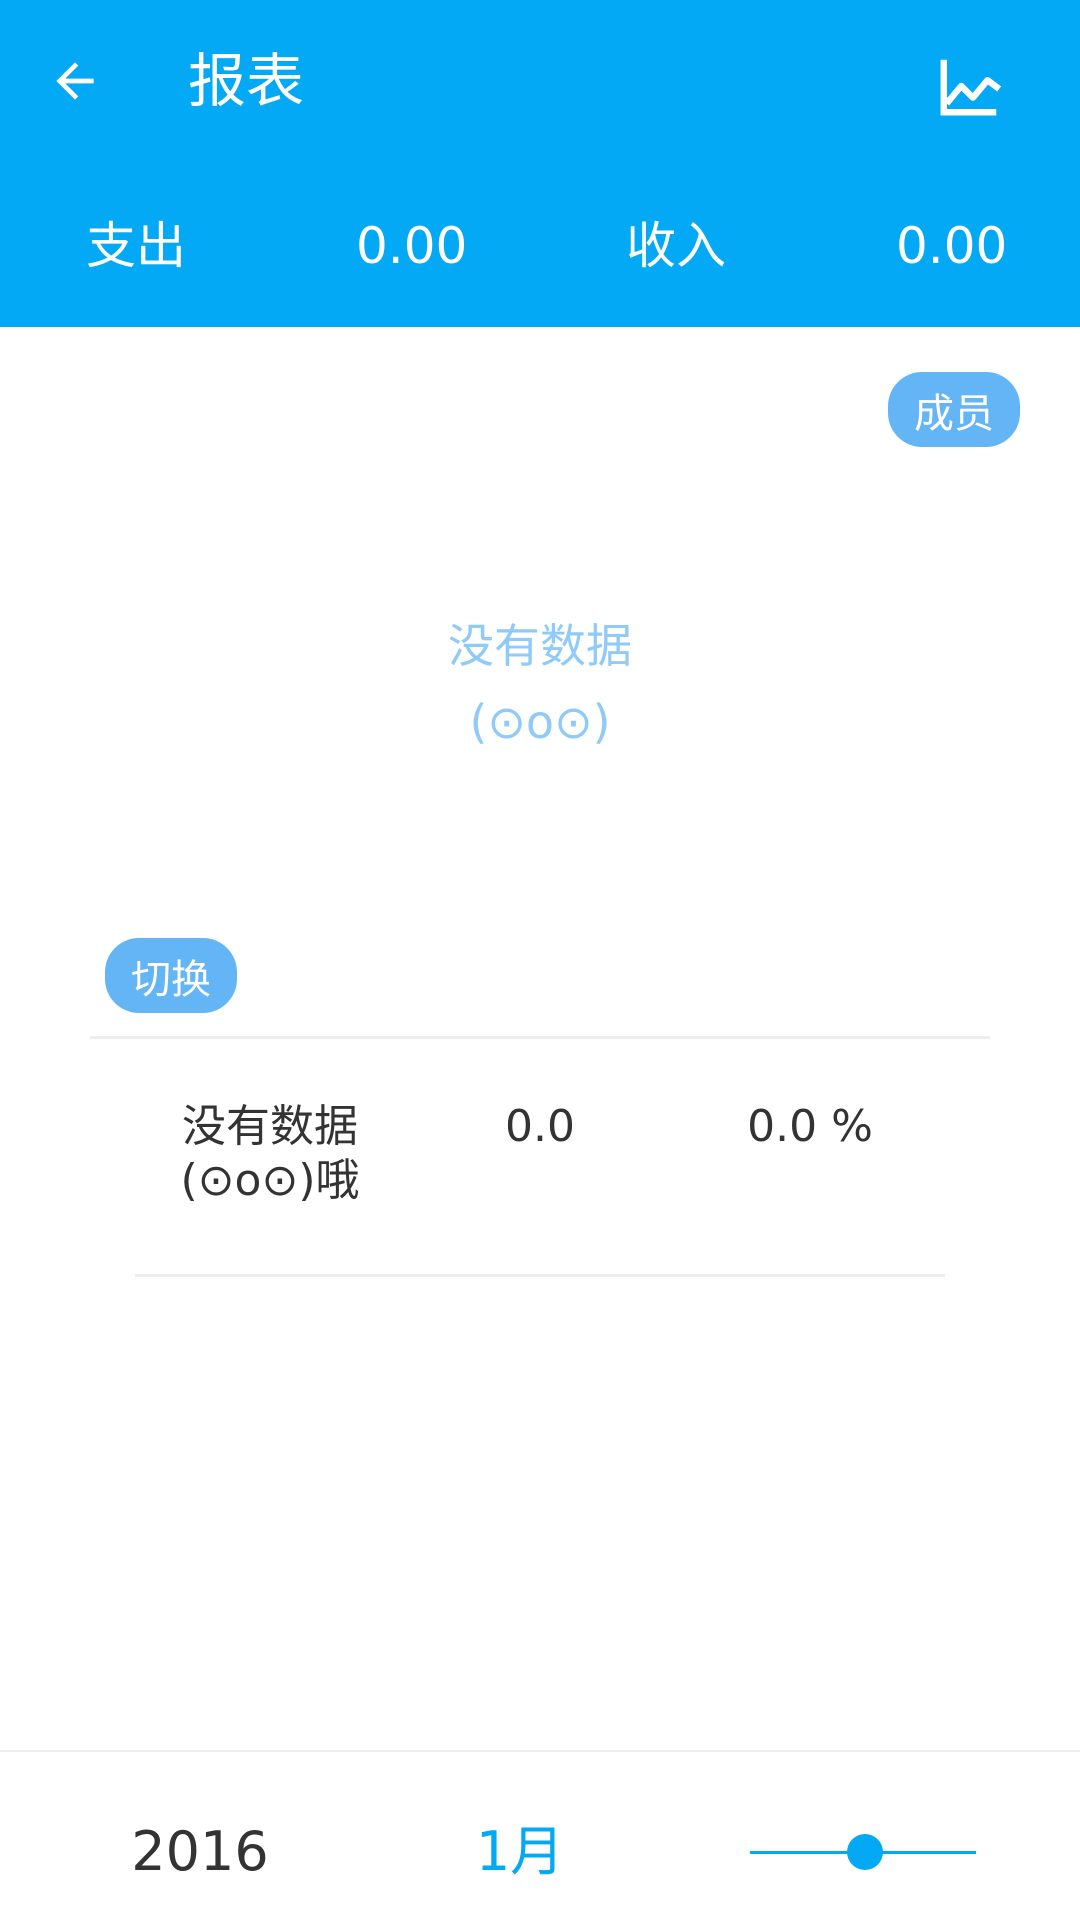  I want to click on slider-thumb, so click(865, 1852).